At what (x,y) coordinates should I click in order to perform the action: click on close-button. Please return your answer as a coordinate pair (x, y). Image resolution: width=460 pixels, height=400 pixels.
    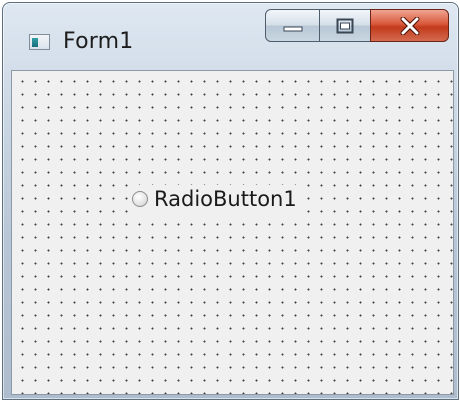
    Looking at the image, I should click on (409, 25).